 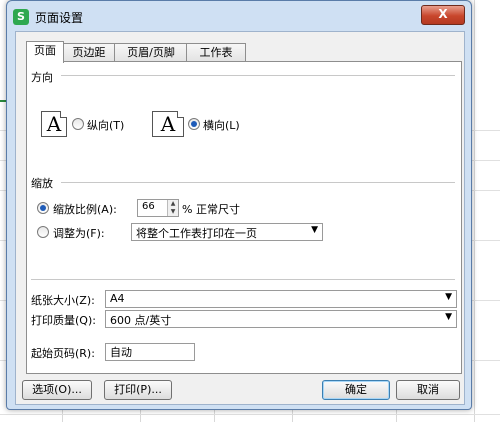 What do you see at coordinates (443, 15) in the screenshot?
I see `close-button: X` at bounding box center [443, 15].